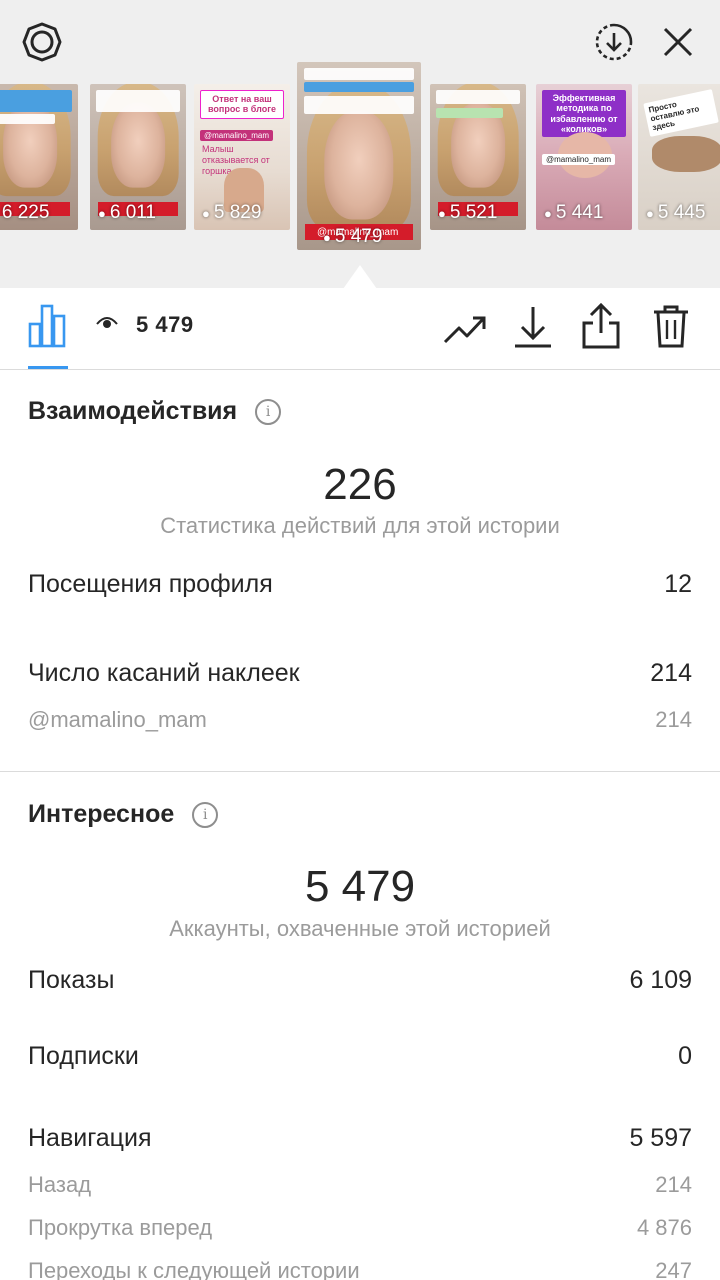 The width and height of the screenshot is (720, 1280). Describe the element at coordinates (165, 324) in the screenshot. I see `views-count-value: 5 479` at that location.